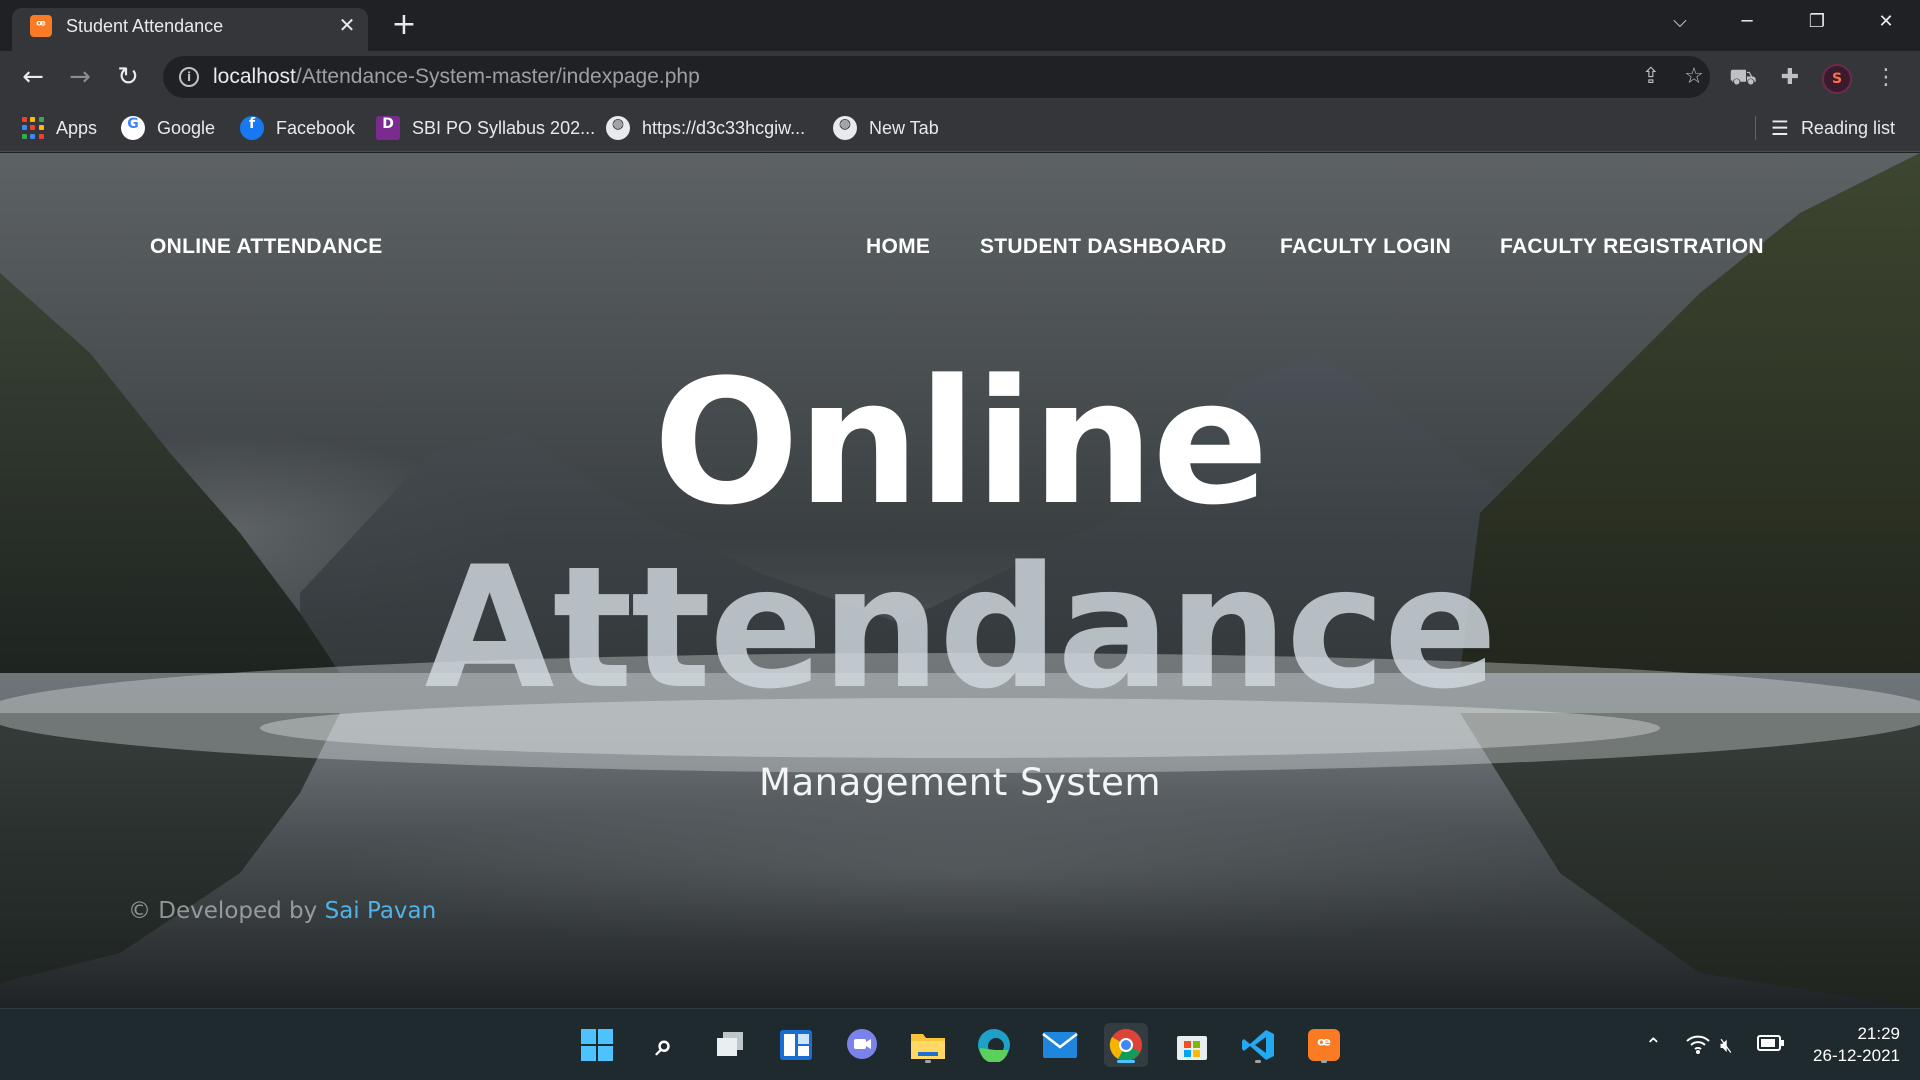 This screenshot has height=1080, width=1920. I want to click on battery-icon, so click(1771, 1045).